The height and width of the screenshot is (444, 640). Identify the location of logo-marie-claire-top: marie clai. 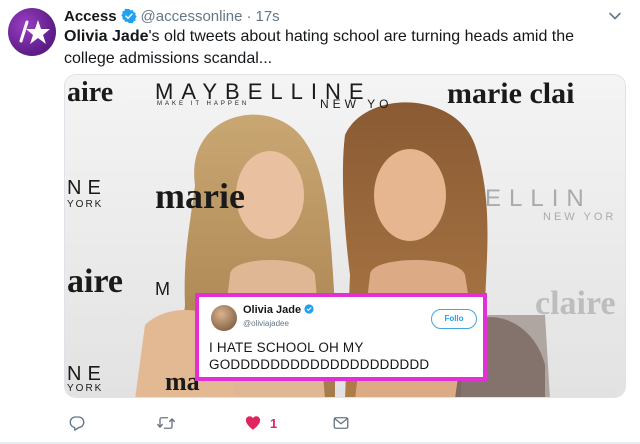
(511, 93).